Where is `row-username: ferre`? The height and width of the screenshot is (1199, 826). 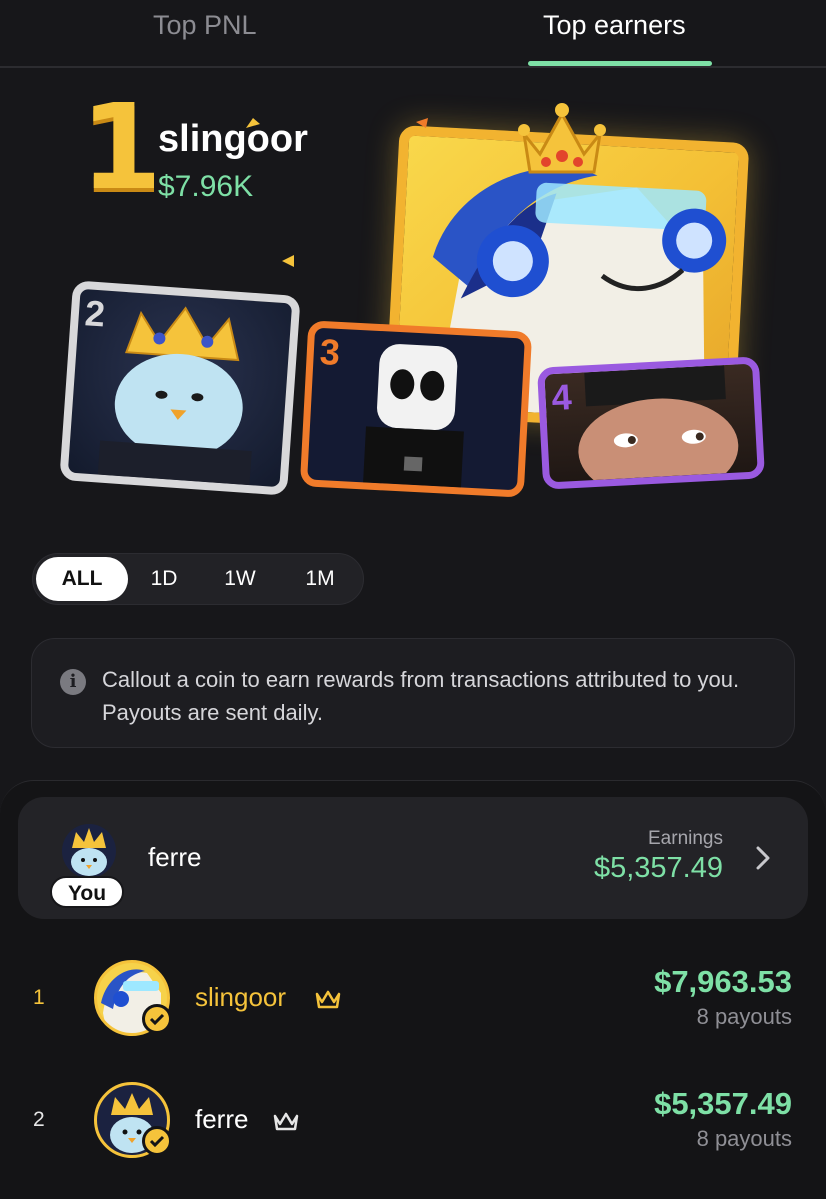 row-username: ferre is located at coordinates (222, 1119).